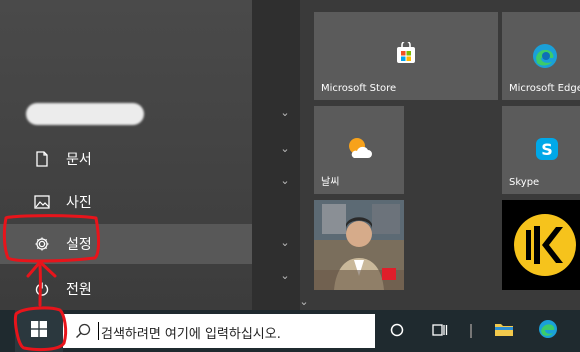 Image resolution: width=580 pixels, height=352 pixels. What do you see at coordinates (545, 245) in the screenshot?
I see `k-logo-icon` at bounding box center [545, 245].